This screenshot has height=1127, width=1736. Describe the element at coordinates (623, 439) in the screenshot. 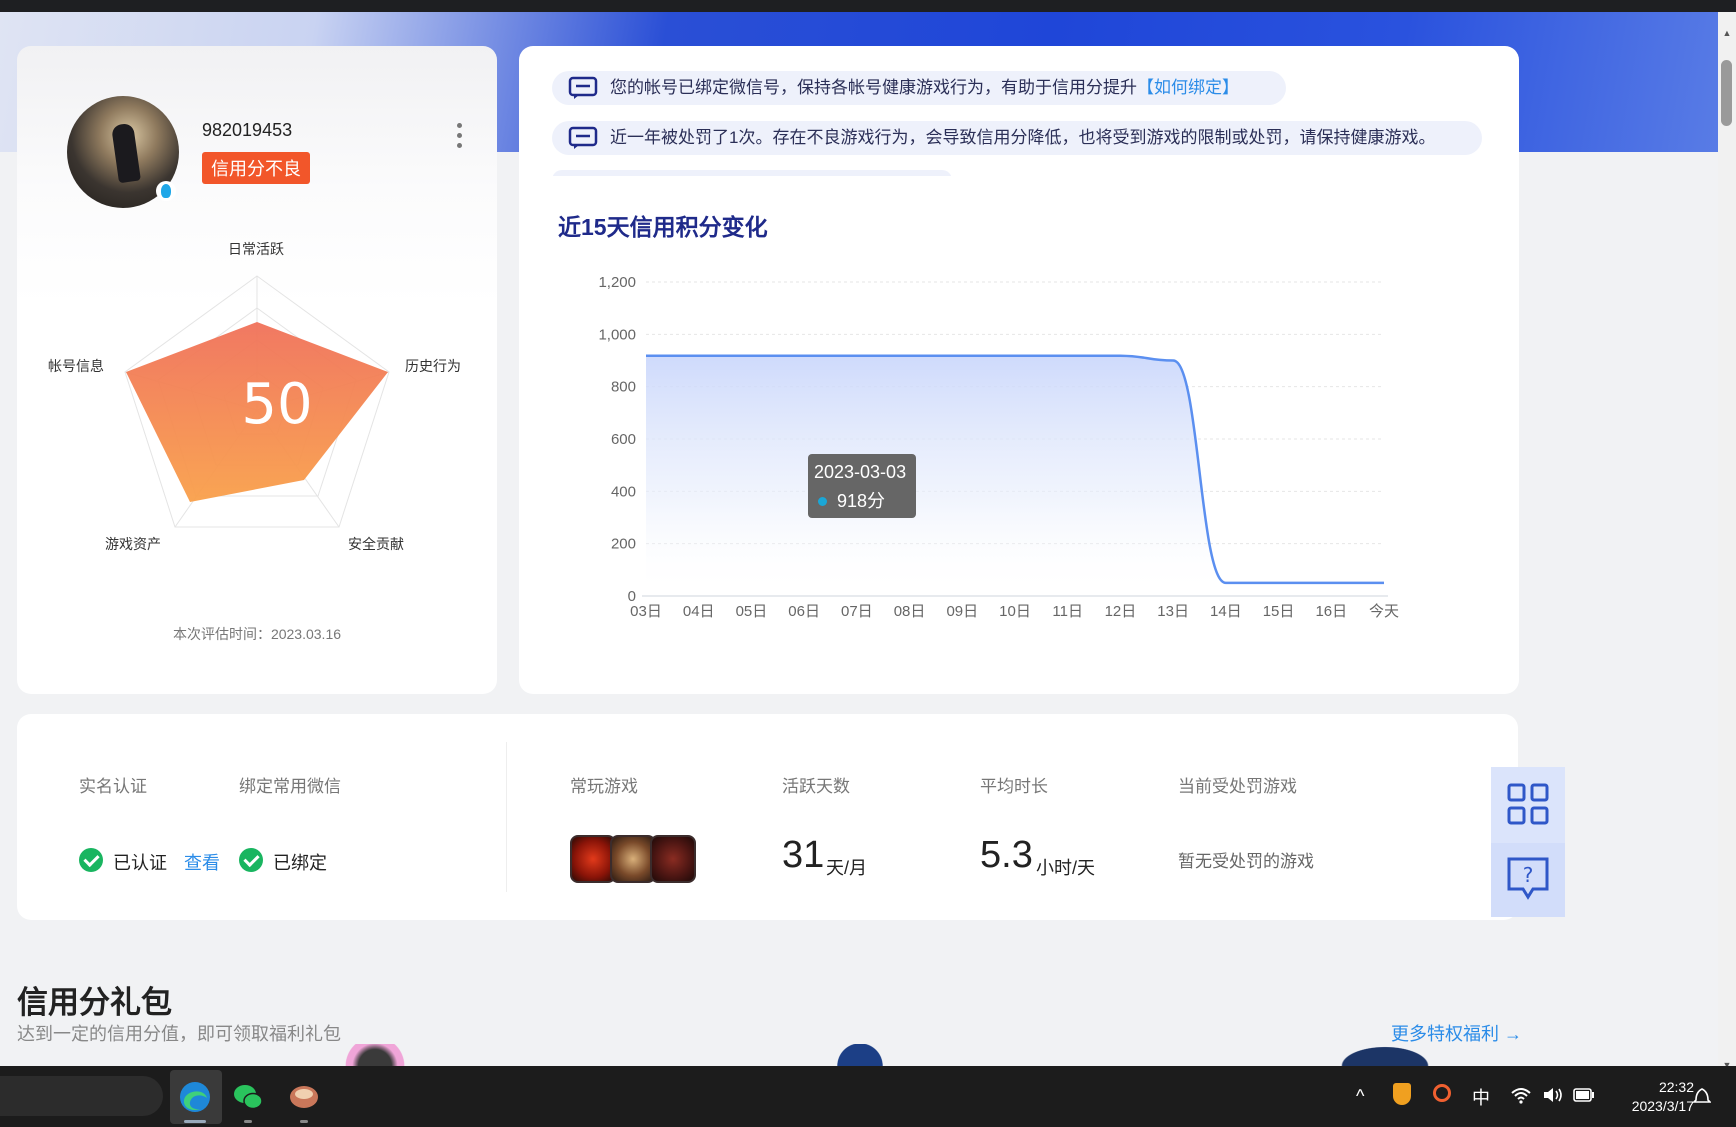

I see `y-tick-label: 600` at that location.